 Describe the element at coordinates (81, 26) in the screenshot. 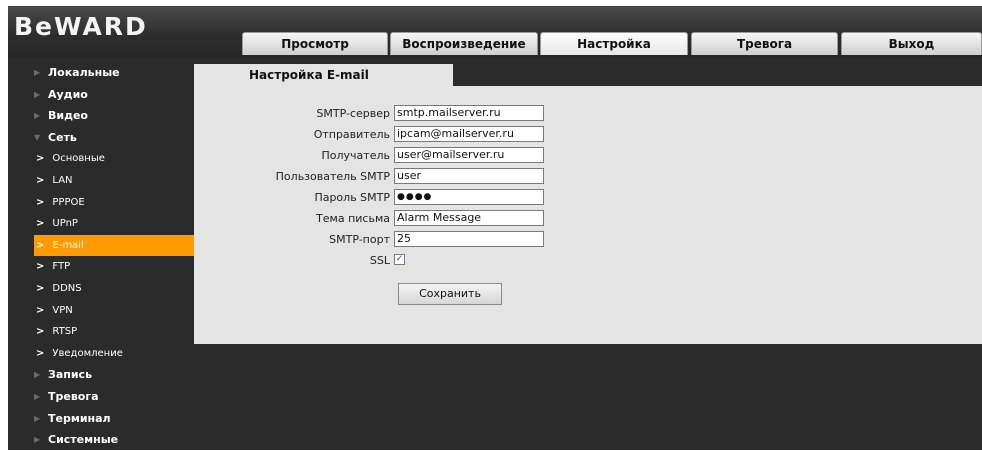

I see `beward-logo: BeWARD` at that location.